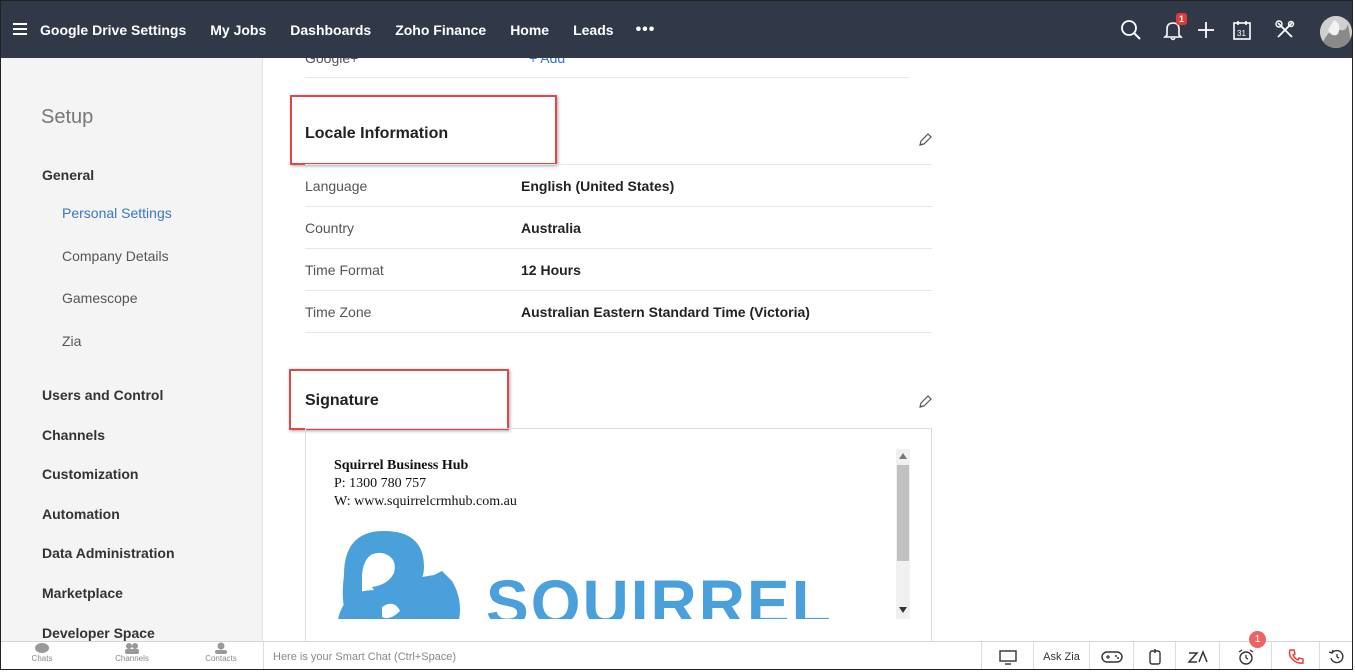 The height and width of the screenshot is (672, 1355). What do you see at coordinates (81, 514) in the screenshot?
I see `sidebar-section-automation: Automation` at bounding box center [81, 514].